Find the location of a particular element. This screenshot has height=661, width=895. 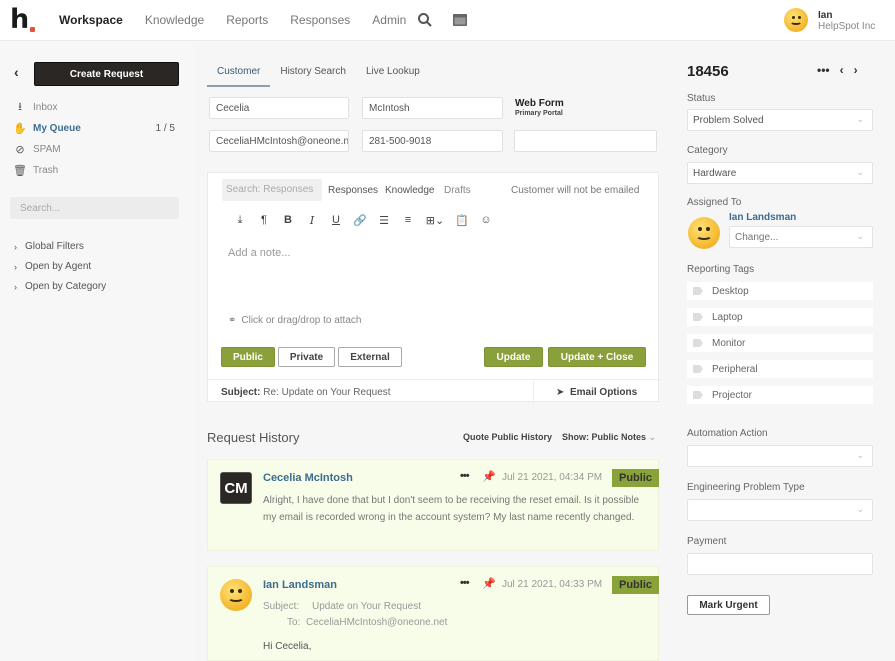

visibility-public-button: Public is located at coordinates (248, 357).